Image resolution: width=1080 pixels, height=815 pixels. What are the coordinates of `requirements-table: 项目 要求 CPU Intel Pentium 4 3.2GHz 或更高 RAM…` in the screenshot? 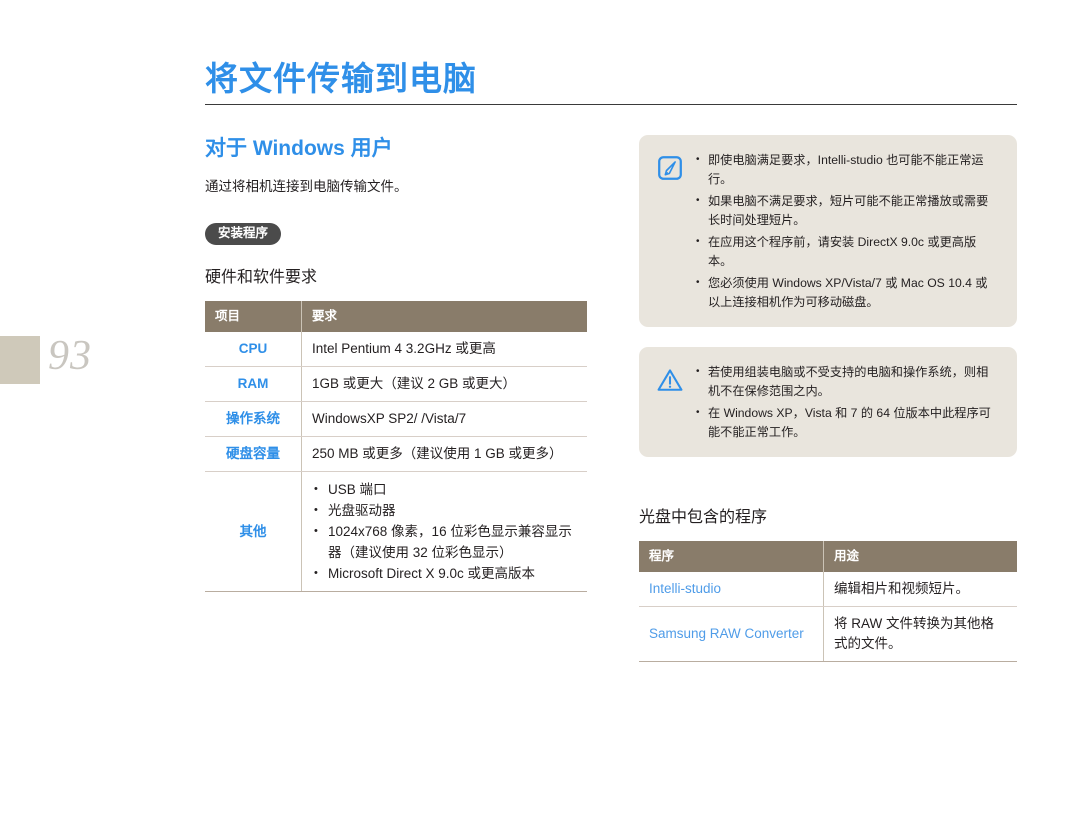 It's located at (396, 446).